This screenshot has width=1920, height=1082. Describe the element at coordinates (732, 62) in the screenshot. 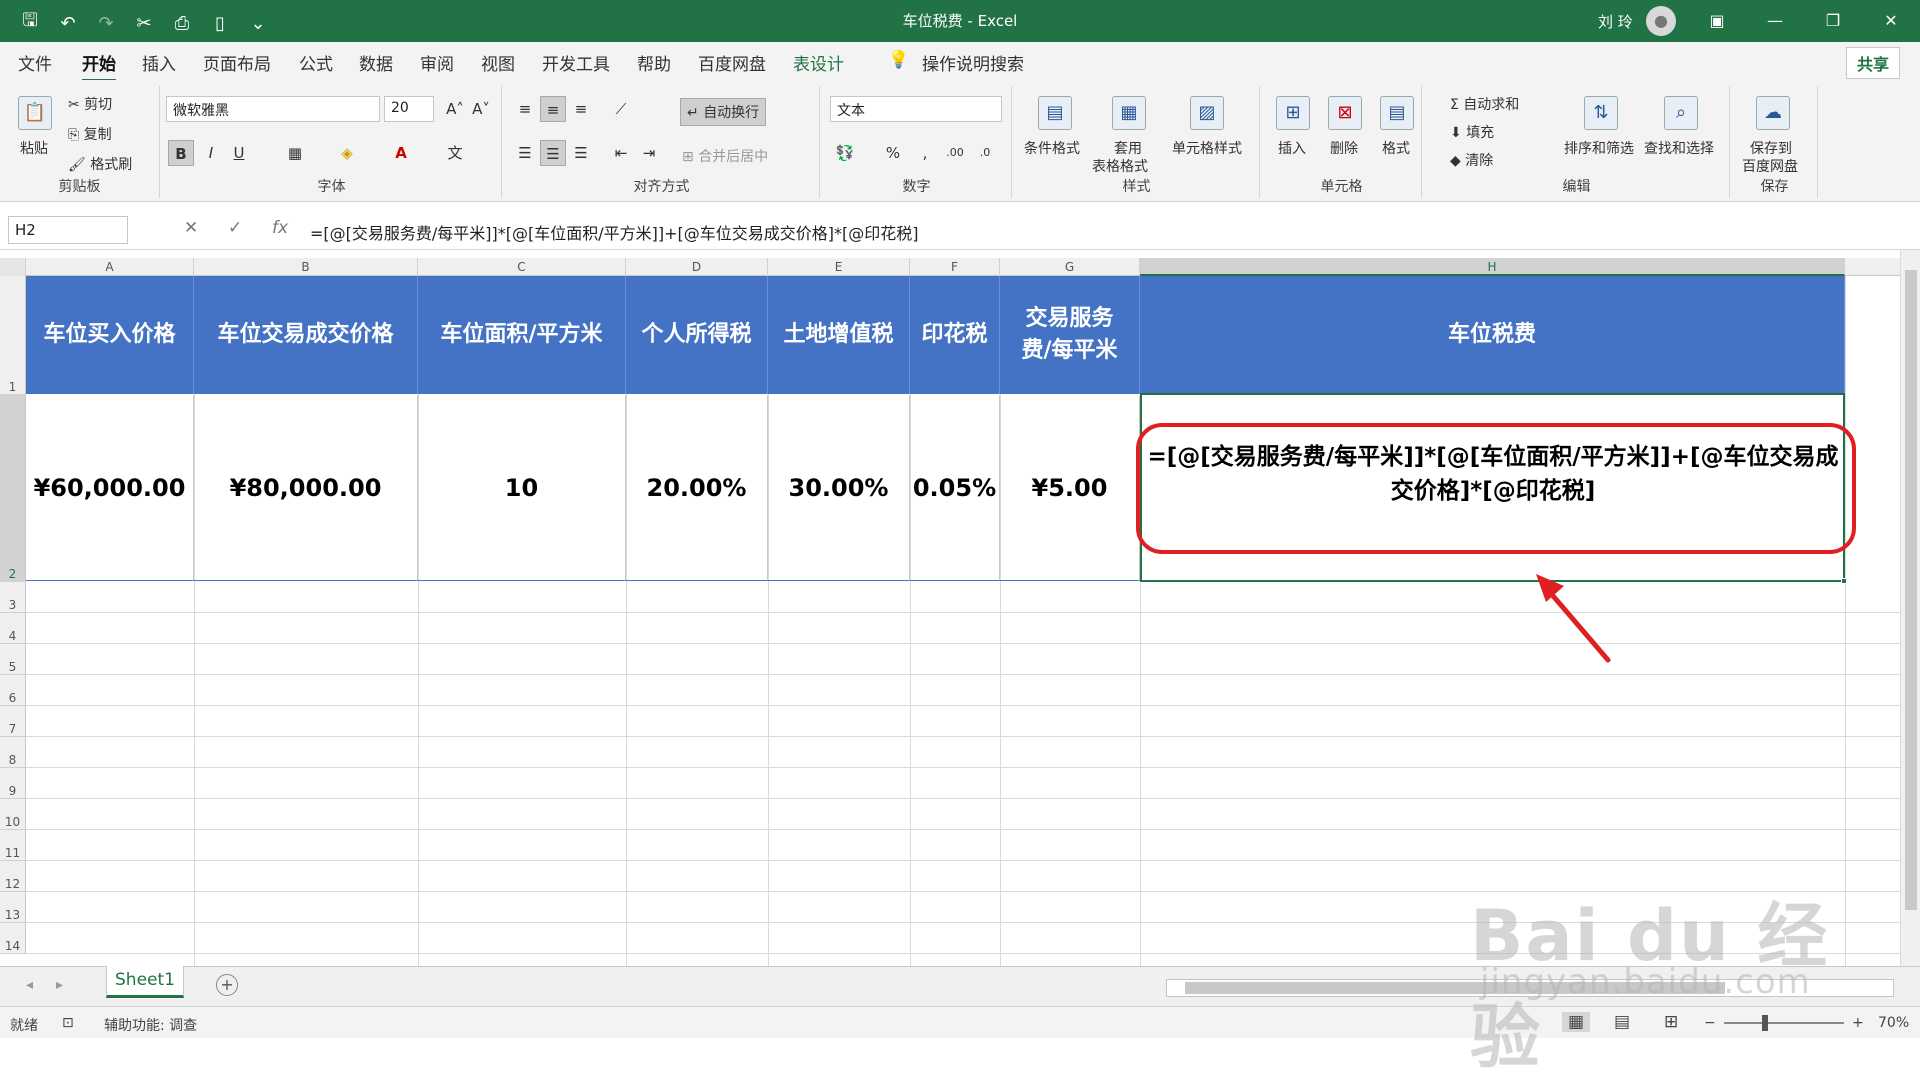

I see `tab-baidu-netdisk: 百度网盘` at that location.